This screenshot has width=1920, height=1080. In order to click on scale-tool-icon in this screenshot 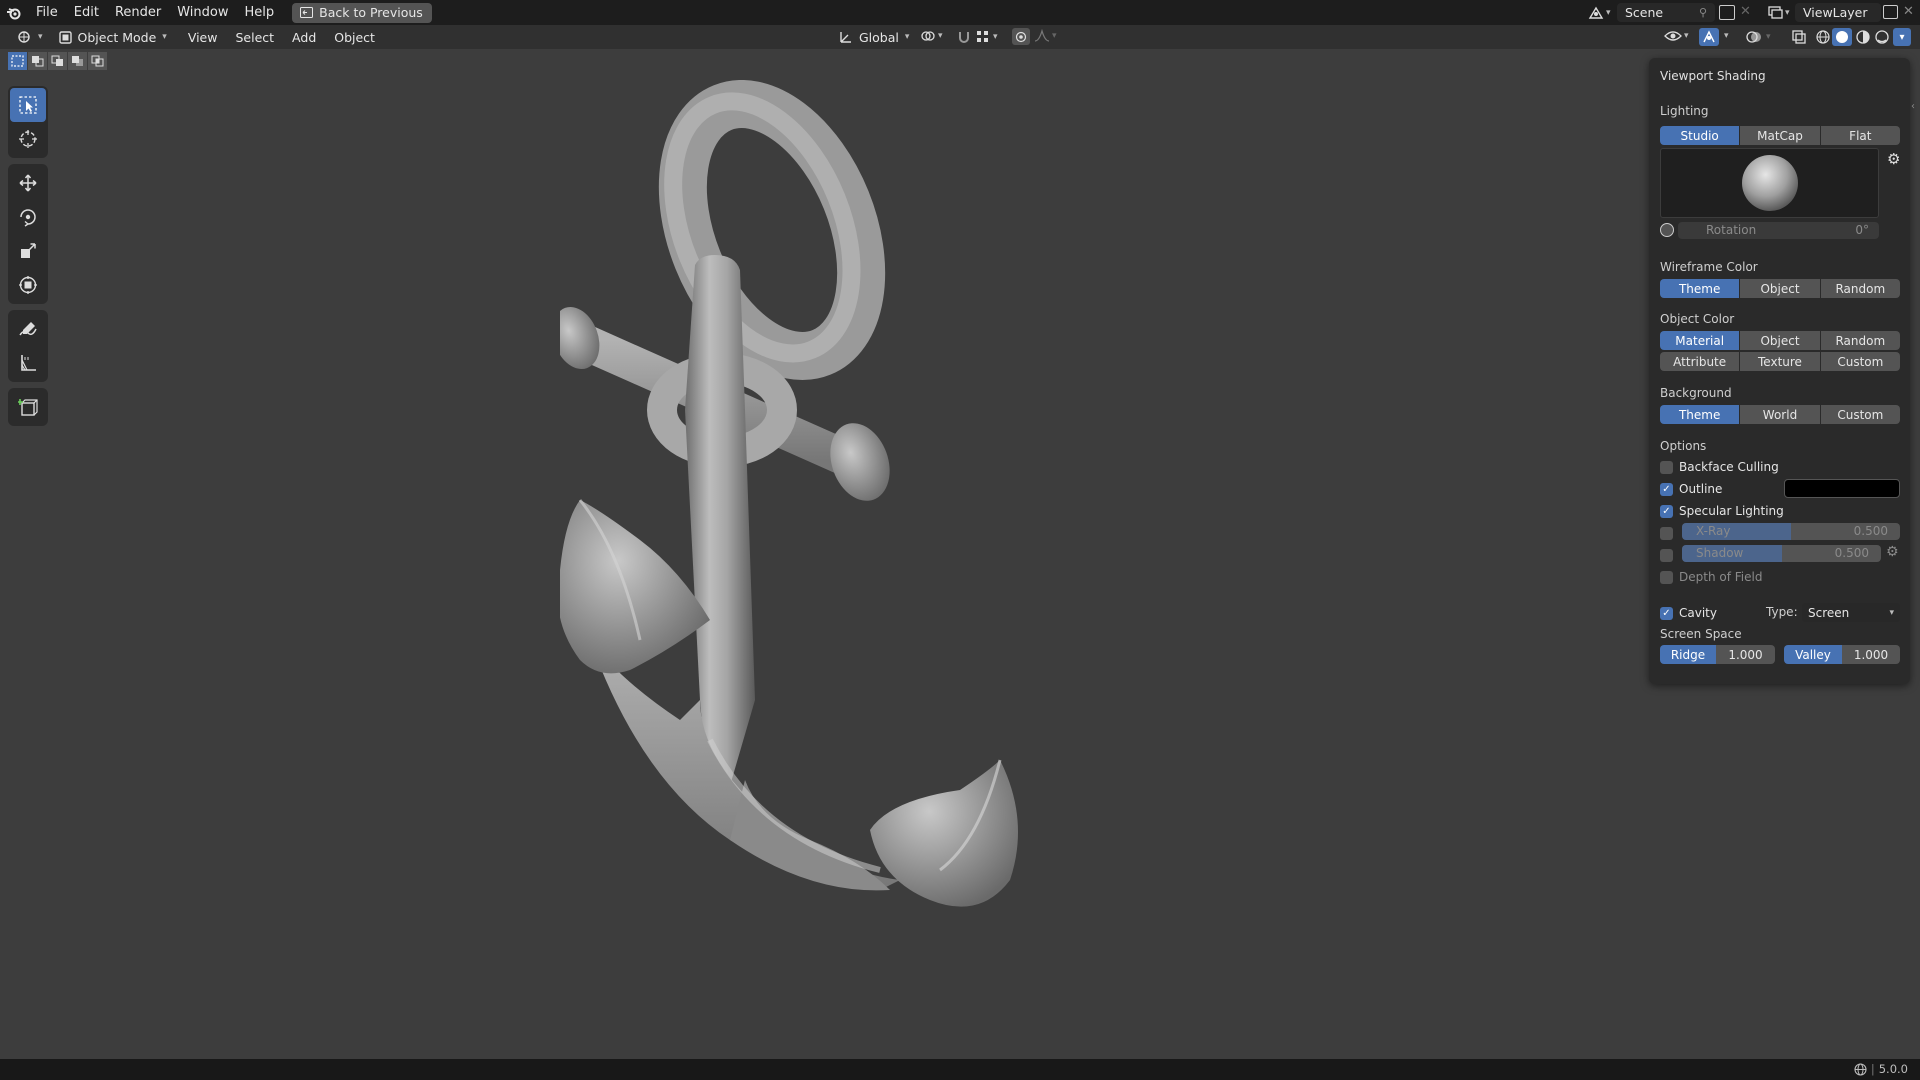, I will do `click(28, 251)`.